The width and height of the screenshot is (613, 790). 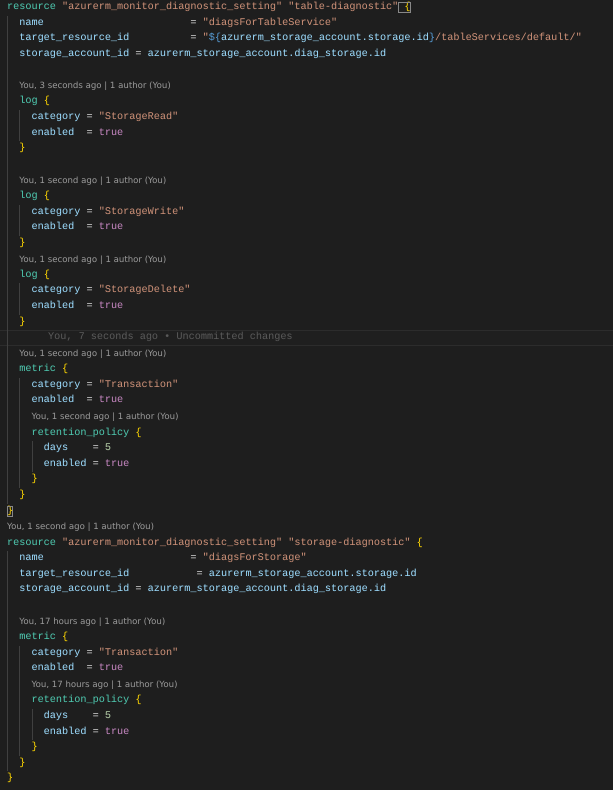 I want to click on code-line: name = "diagsForTableService", so click(x=178, y=23).